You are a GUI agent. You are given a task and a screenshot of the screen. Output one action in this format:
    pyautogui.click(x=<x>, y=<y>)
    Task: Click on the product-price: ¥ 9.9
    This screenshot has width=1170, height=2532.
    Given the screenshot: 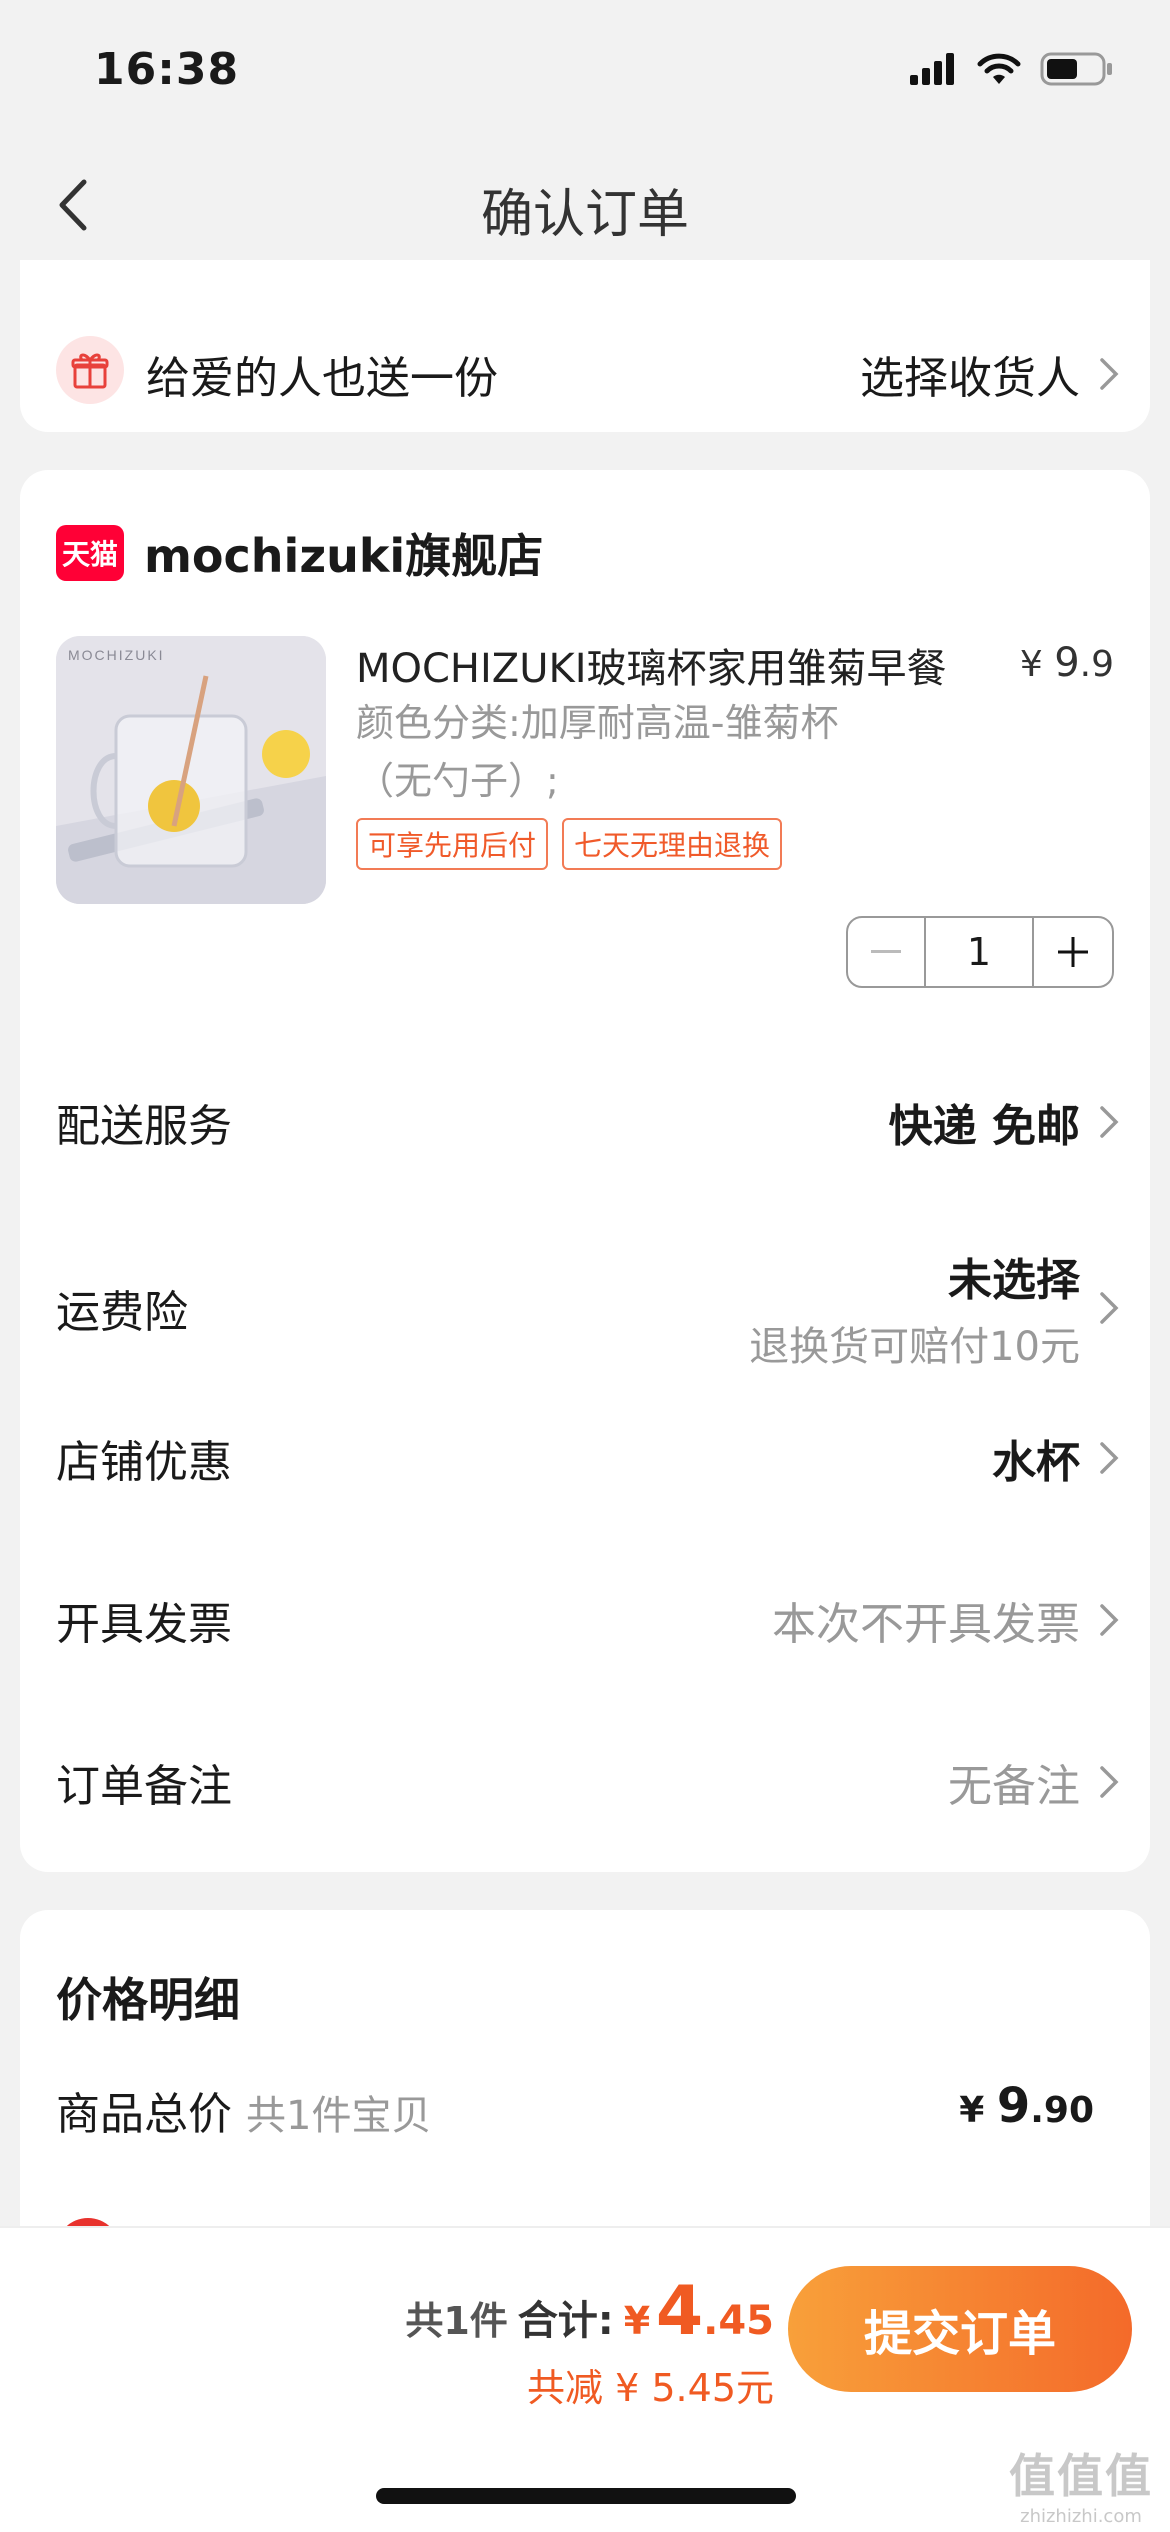 What is the action you would take?
    pyautogui.click(x=1067, y=663)
    